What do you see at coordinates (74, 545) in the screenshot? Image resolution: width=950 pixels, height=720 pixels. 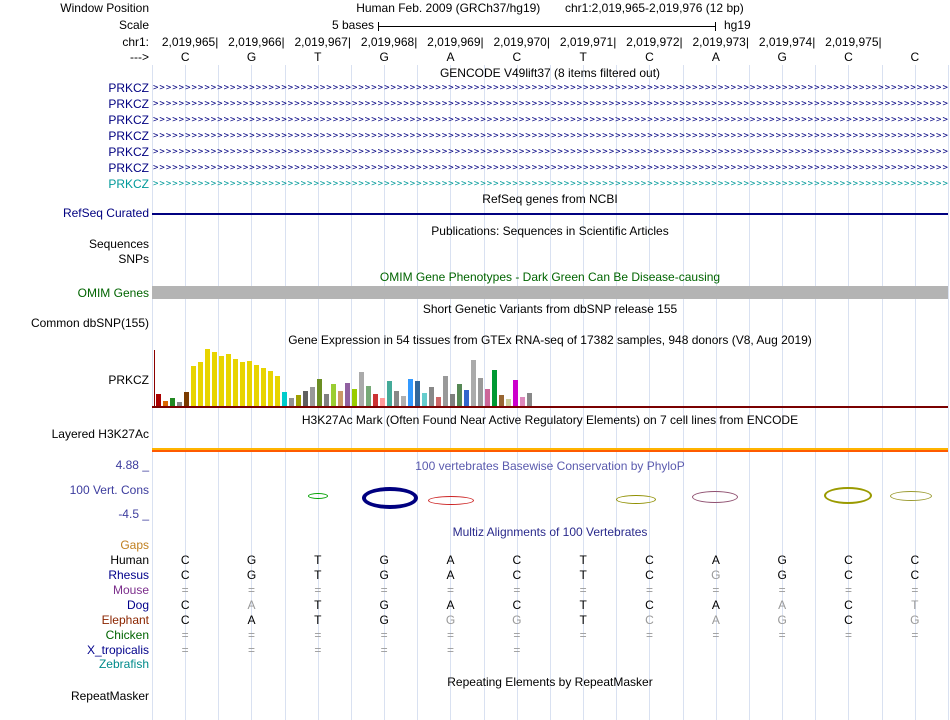 I see `species-label-gaps: Gaps` at bounding box center [74, 545].